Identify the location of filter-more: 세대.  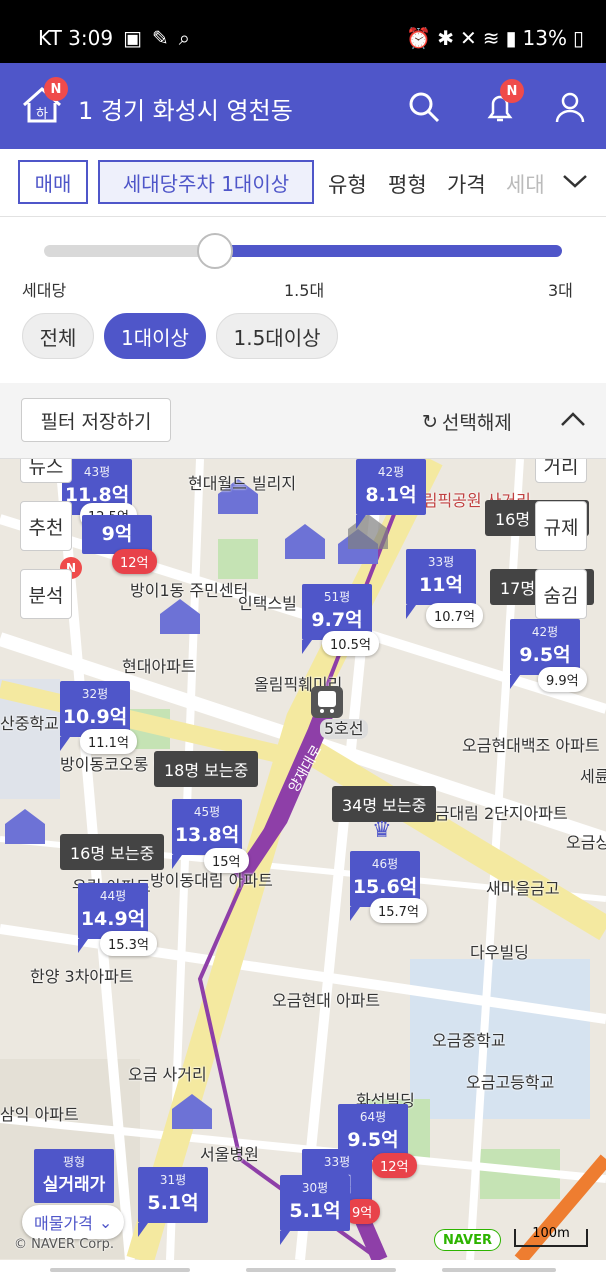
(525, 184).